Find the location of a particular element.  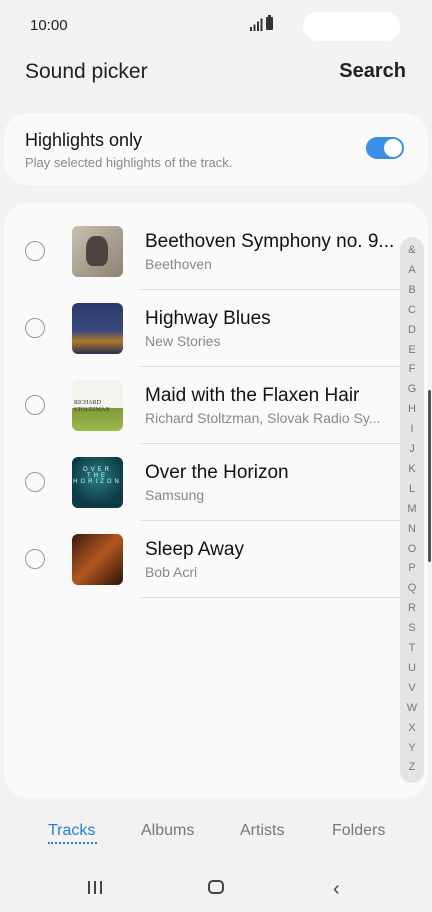

index-letter: S is located at coordinates (412, 628).